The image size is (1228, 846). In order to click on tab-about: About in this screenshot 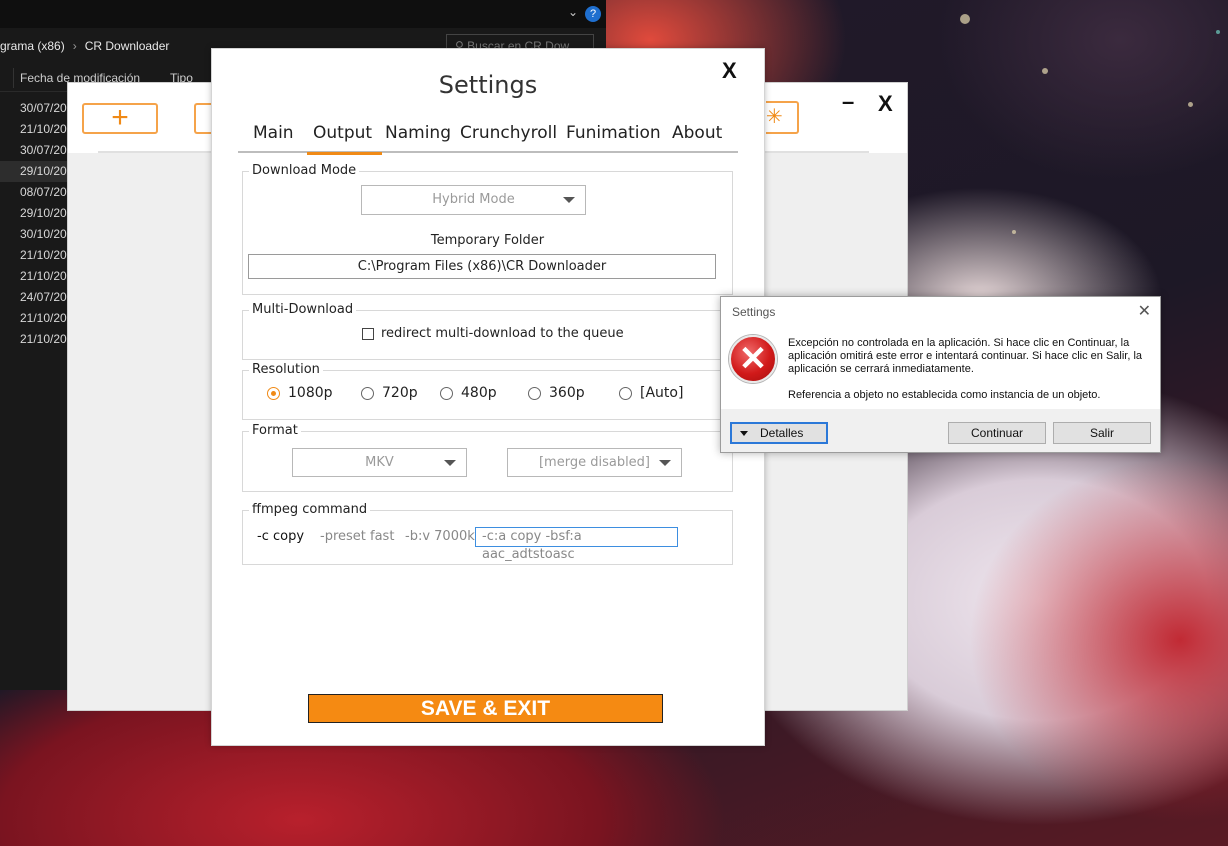, I will do `click(697, 138)`.